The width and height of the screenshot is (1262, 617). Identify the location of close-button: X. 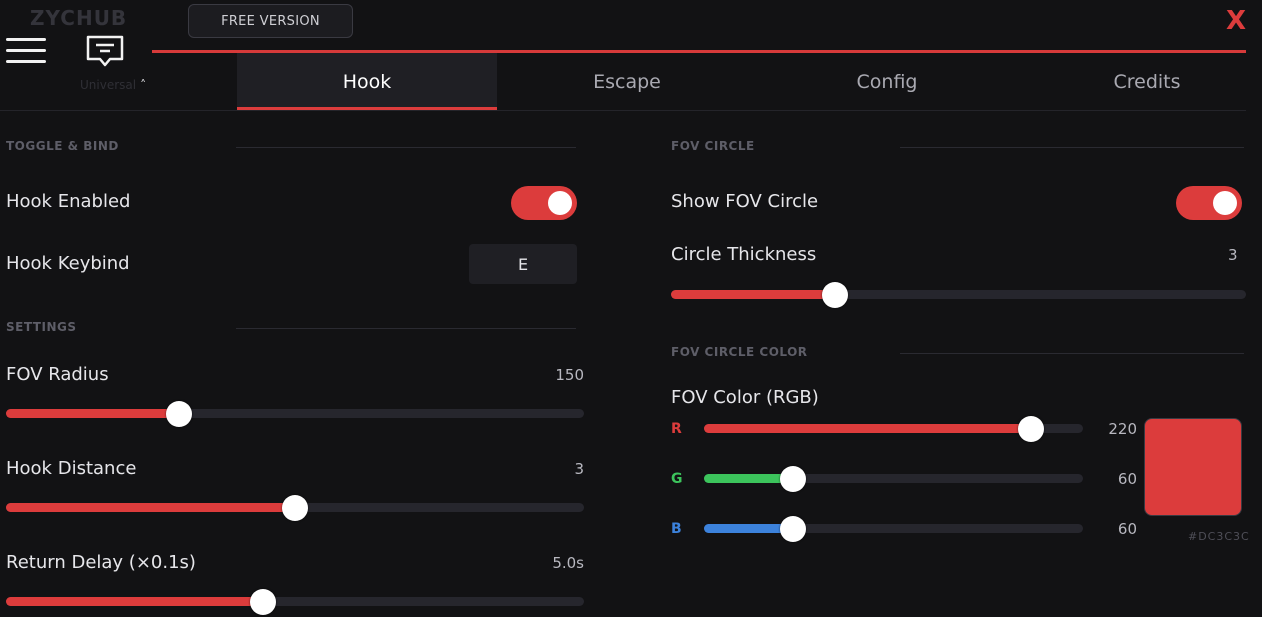
(1236, 21).